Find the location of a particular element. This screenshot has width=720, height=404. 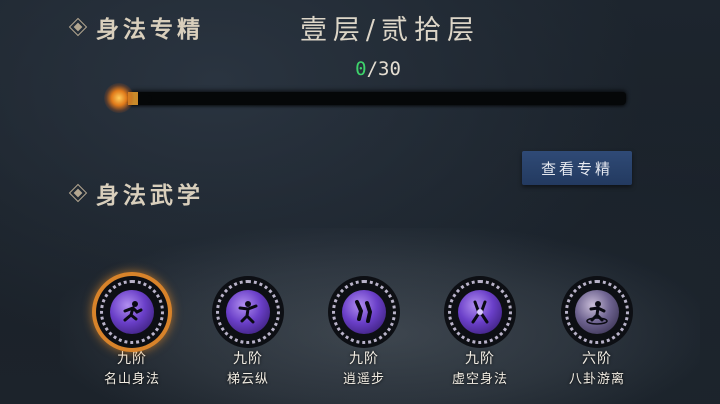

progress-total: /30 is located at coordinates (383, 69).